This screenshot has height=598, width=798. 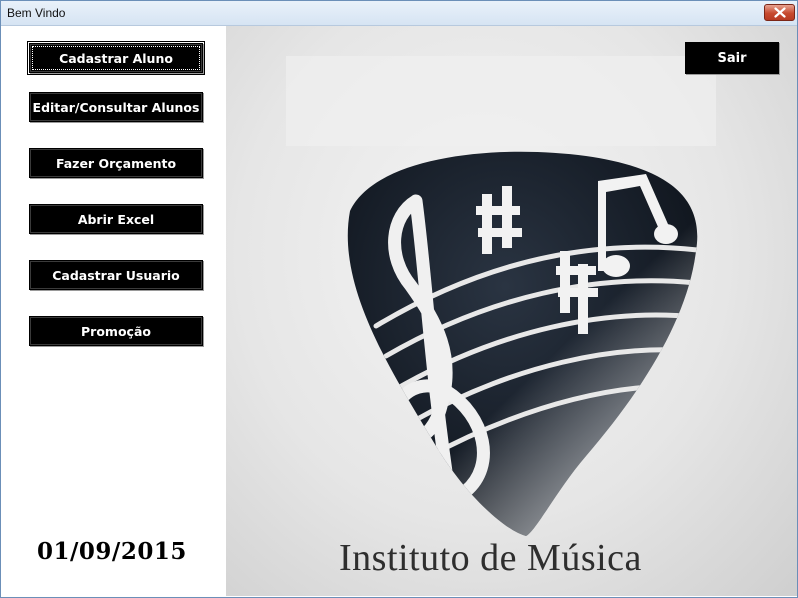 I want to click on promocao-button: Promoção, so click(x=116, y=331).